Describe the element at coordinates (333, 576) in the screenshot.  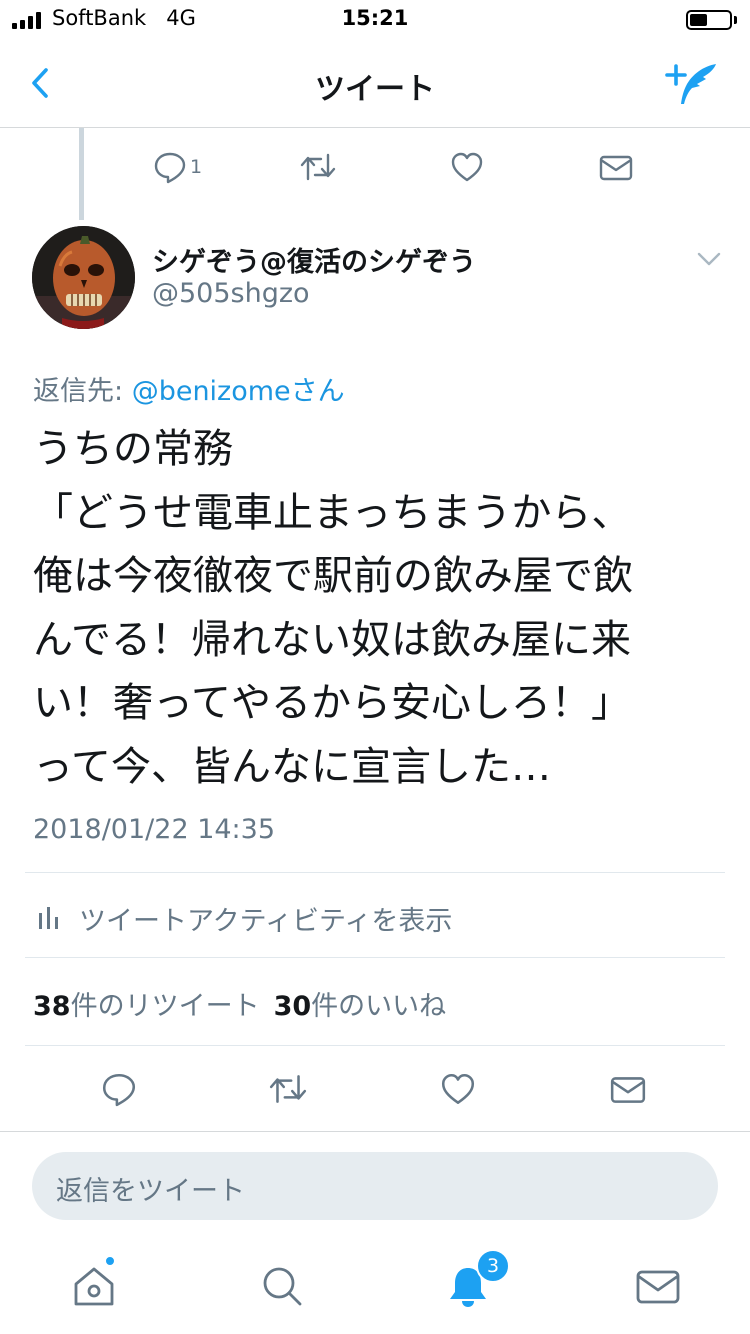
I see `tweet-line: 俺は今夜徹夜で駅前の飲み屋で飲` at that location.